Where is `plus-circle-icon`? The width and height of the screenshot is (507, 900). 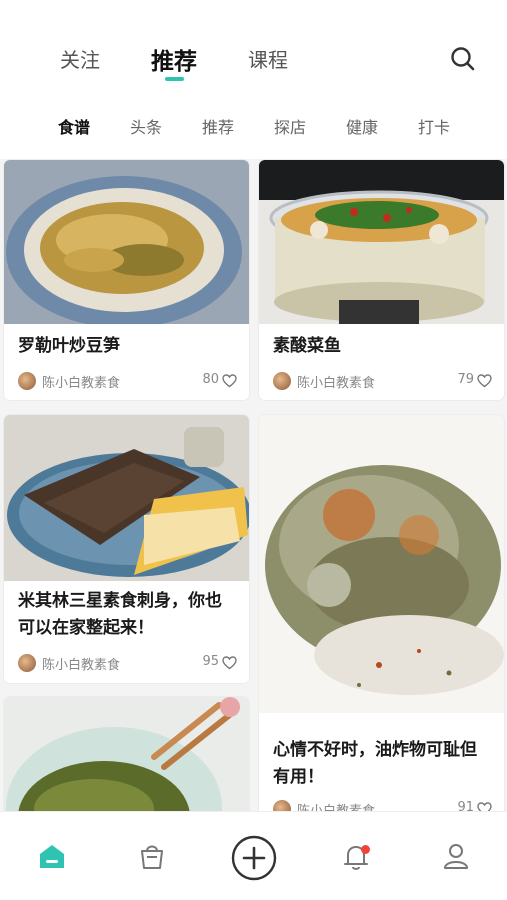 plus-circle-icon is located at coordinates (254, 858).